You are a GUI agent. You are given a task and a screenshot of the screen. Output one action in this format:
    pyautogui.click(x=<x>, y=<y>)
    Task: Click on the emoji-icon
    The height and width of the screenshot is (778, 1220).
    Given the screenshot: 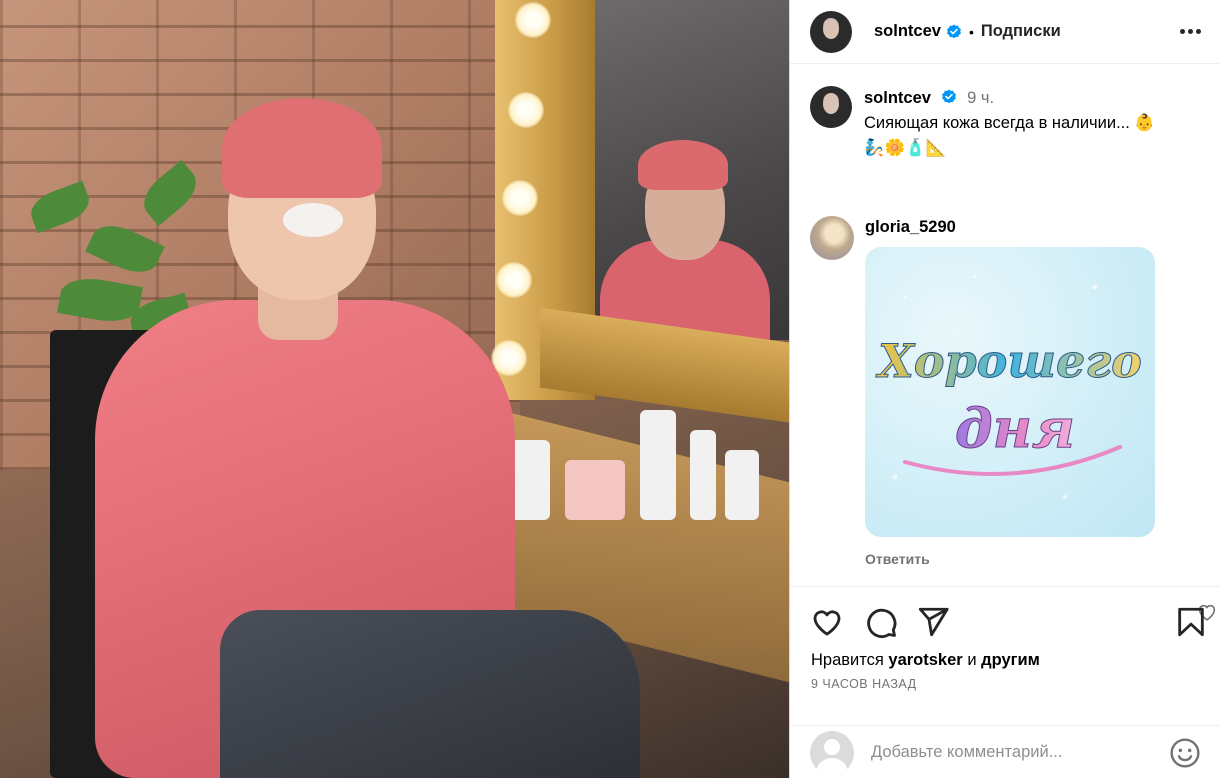 What is the action you would take?
    pyautogui.click(x=1185, y=753)
    